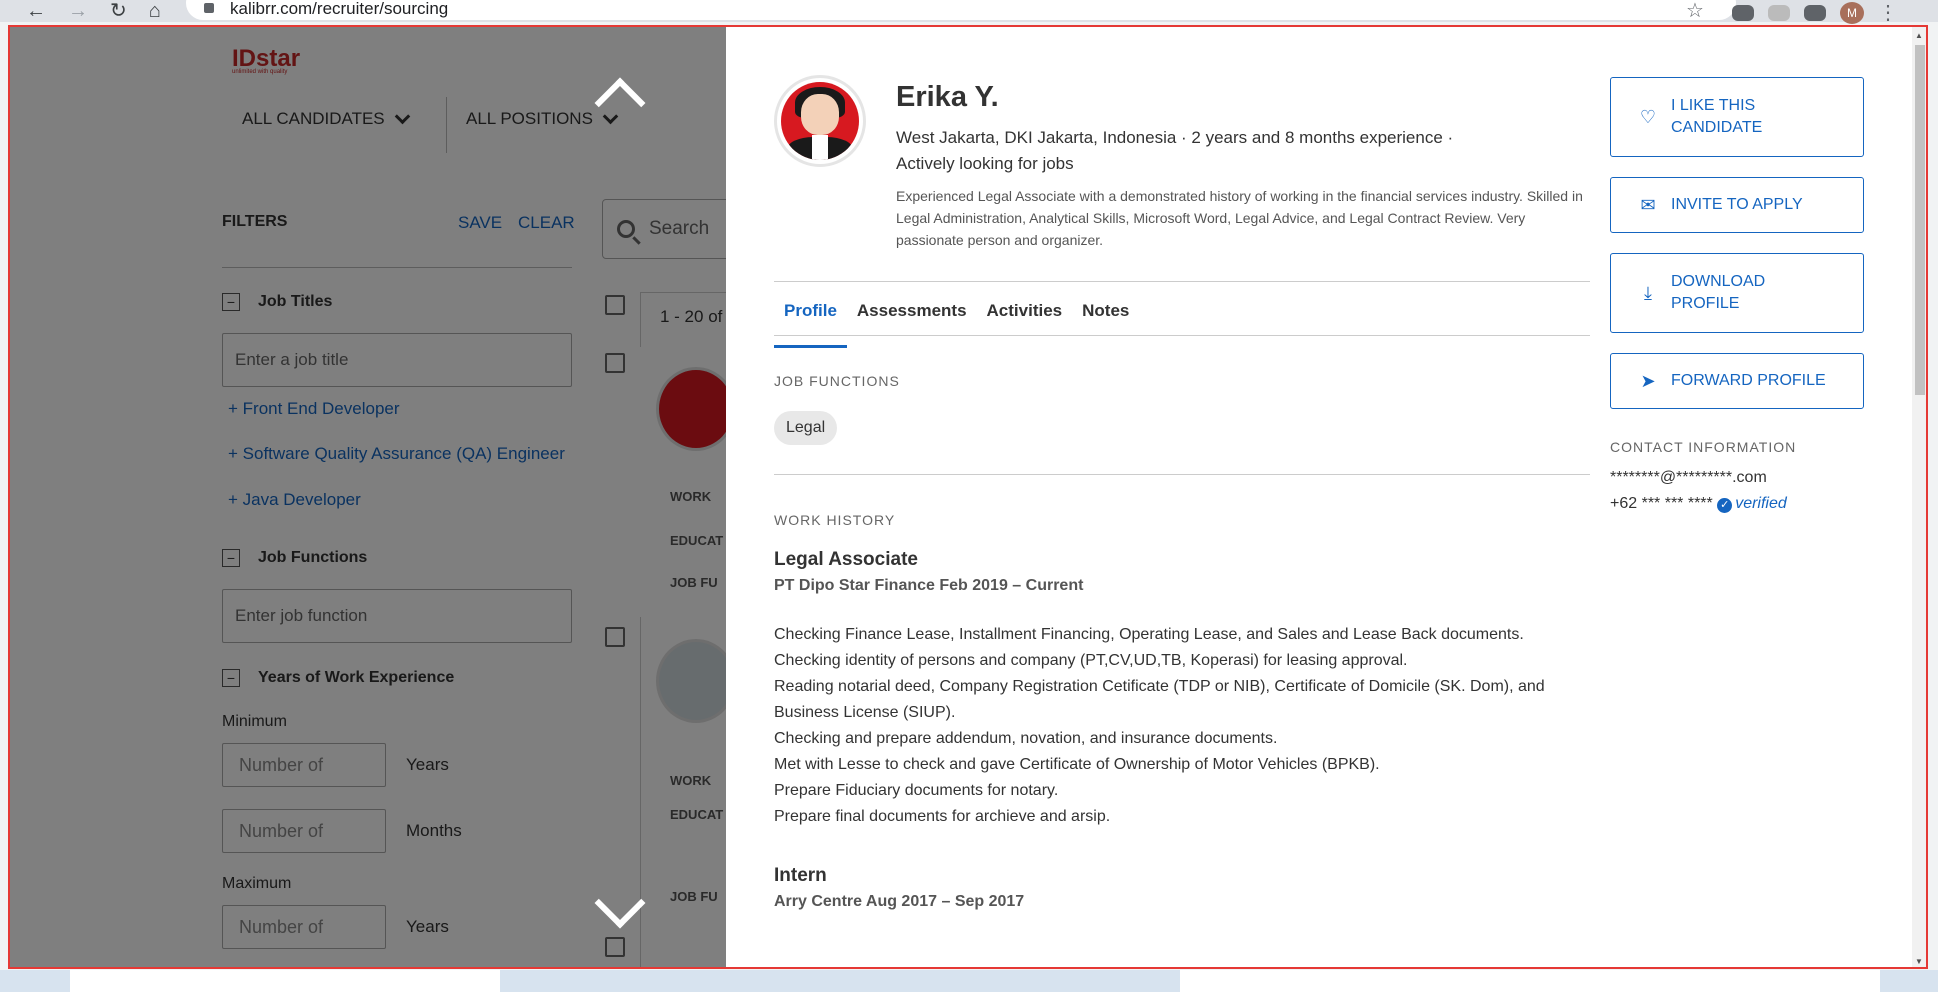  What do you see at coordinates (916, 790) in the screenshot?
I see `description-line: Prepare Fiduciary documents for notary.` at bounding box center [916, 790].